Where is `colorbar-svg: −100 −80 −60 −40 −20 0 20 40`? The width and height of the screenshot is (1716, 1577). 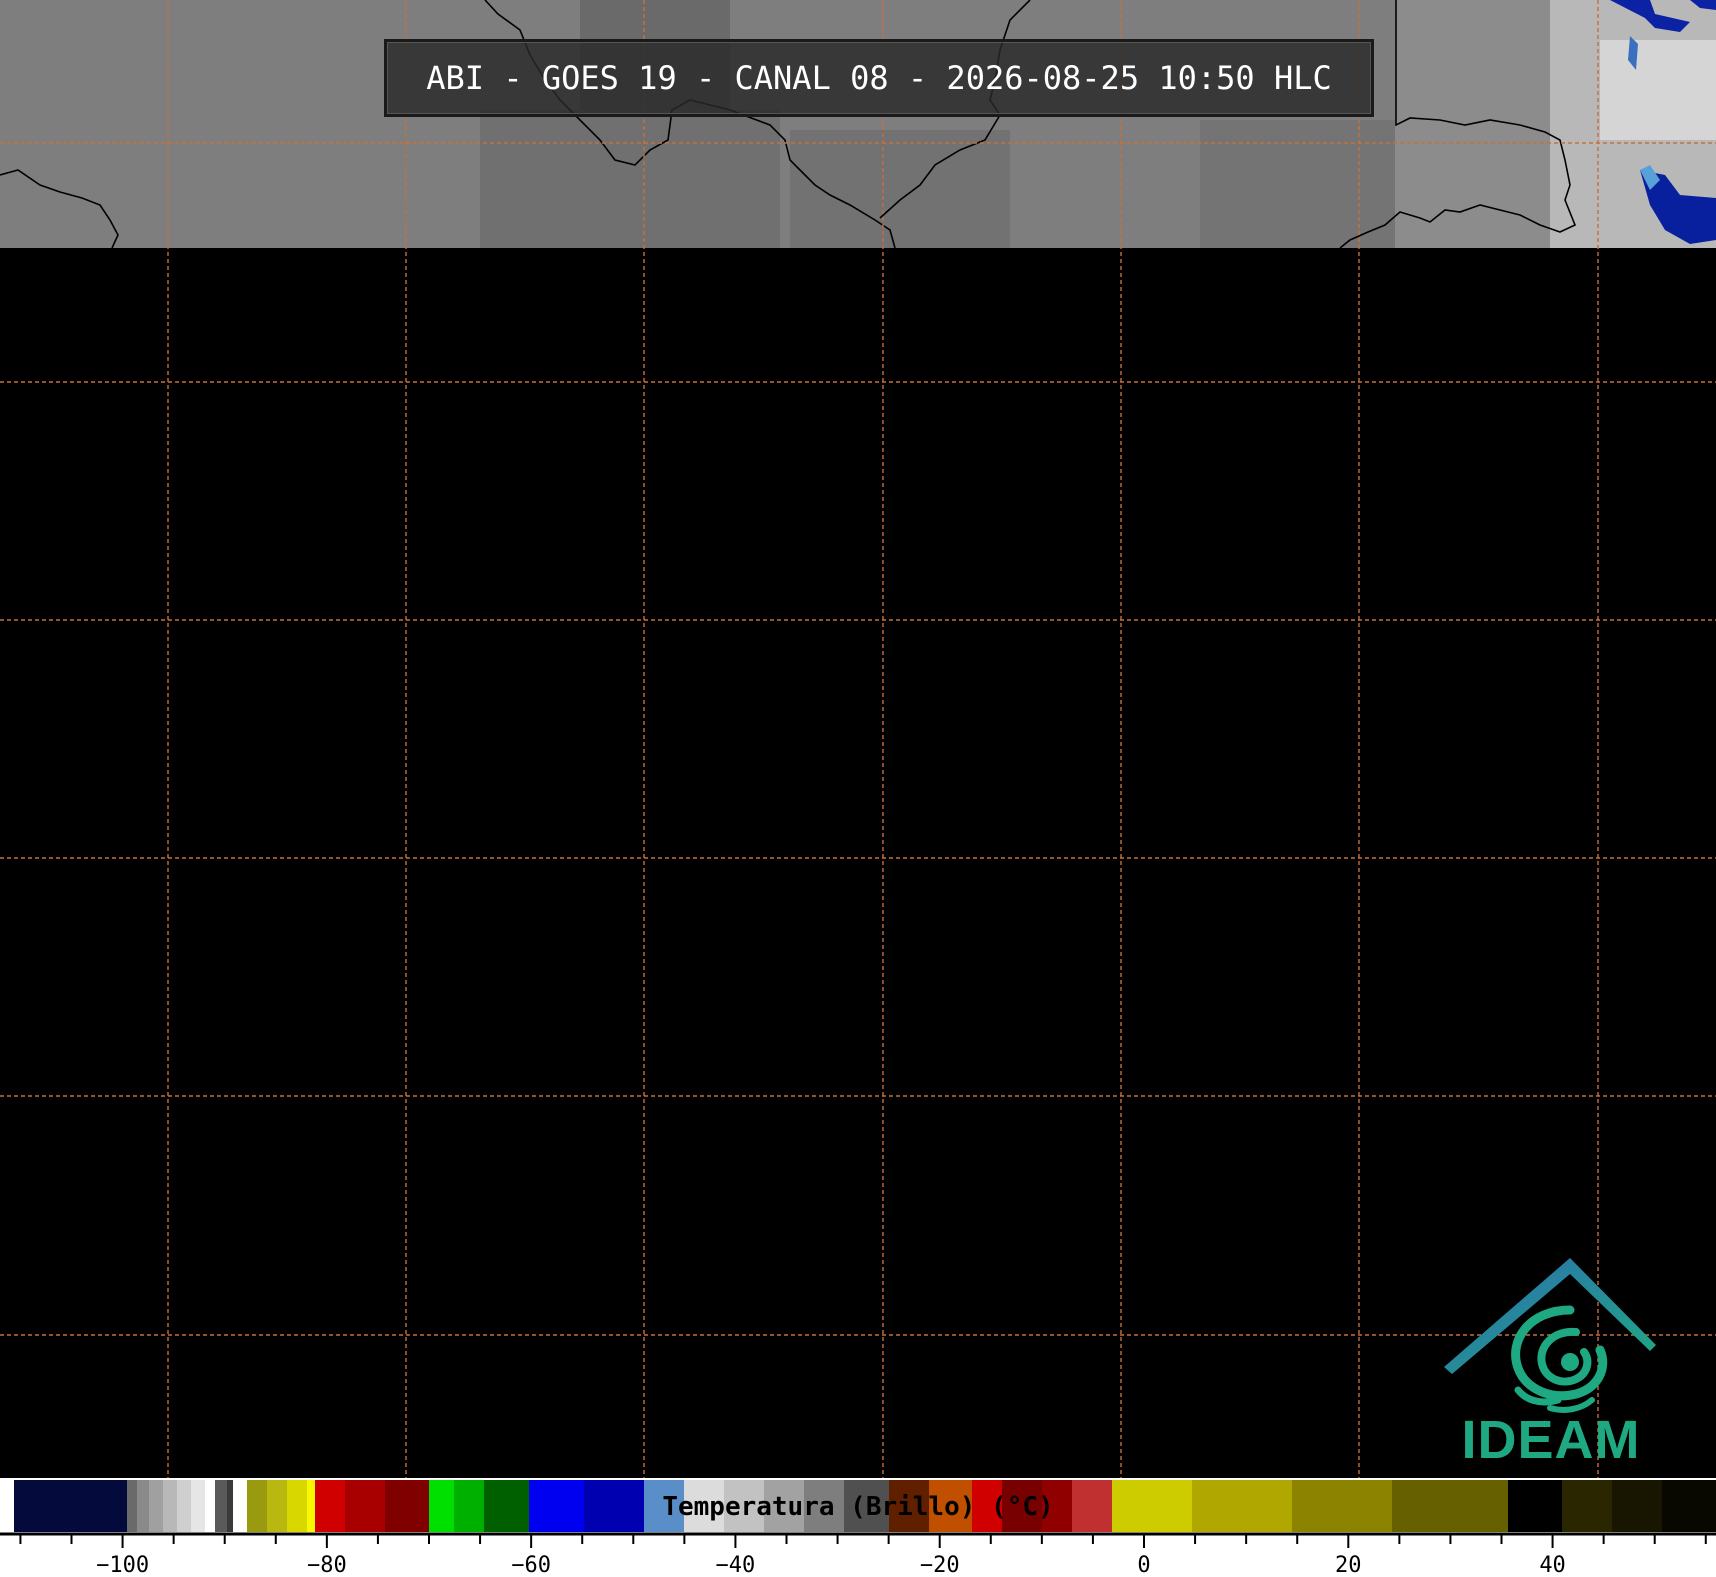
colorbar-svg: −100 −80 −60 −40 −20 0 20 40 is located at coordinates (858, 1528).